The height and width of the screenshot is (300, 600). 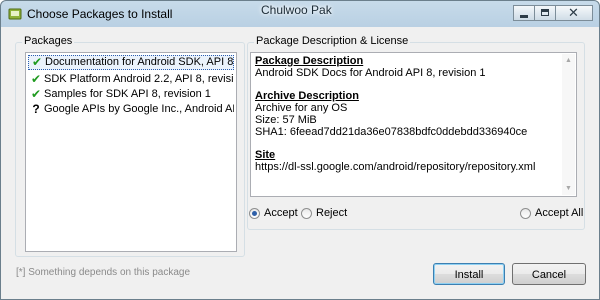 I want to click on title-watermark: Chulwoo Pak, so click(x=296, y=10).